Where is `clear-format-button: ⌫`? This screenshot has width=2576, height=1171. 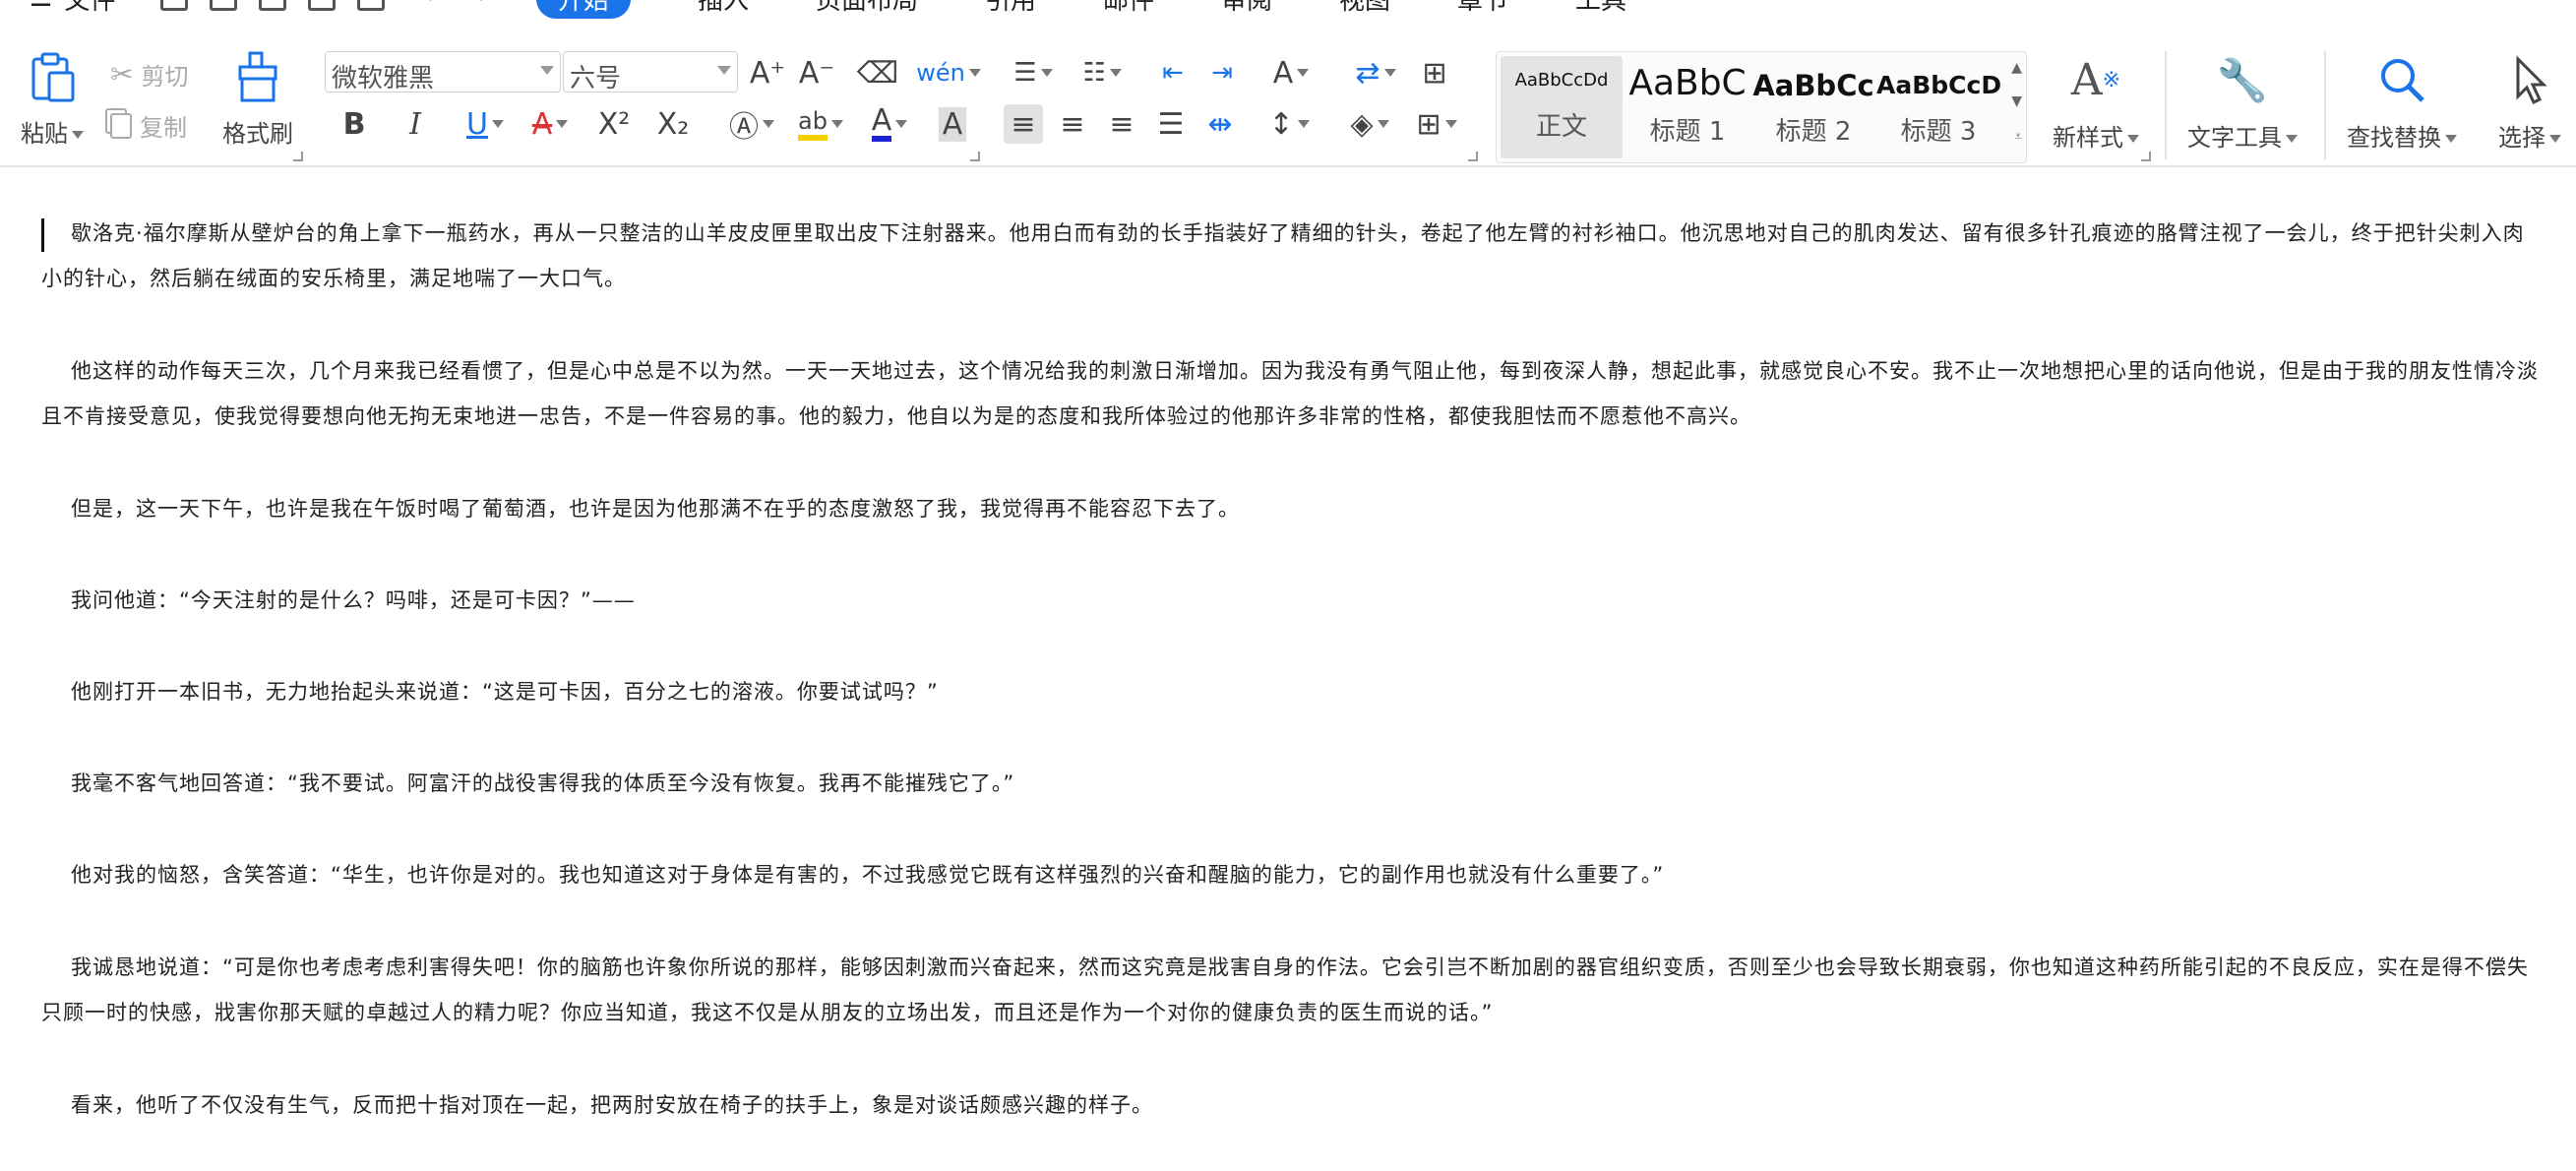
clear-format-button: ⌫ is located at coordinates (877, 72).